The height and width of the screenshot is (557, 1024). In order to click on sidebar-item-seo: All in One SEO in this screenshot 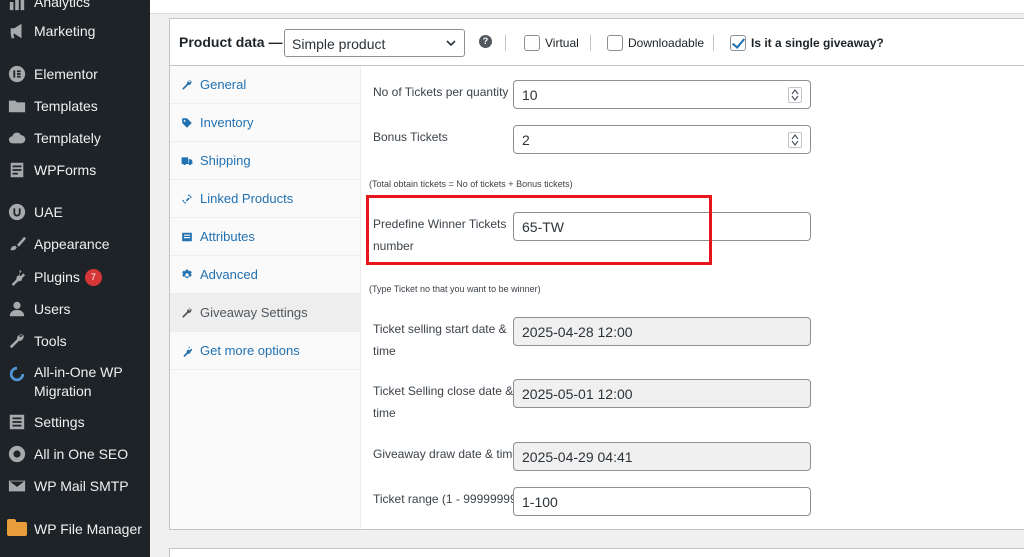, I will do `click(75, 454)`.